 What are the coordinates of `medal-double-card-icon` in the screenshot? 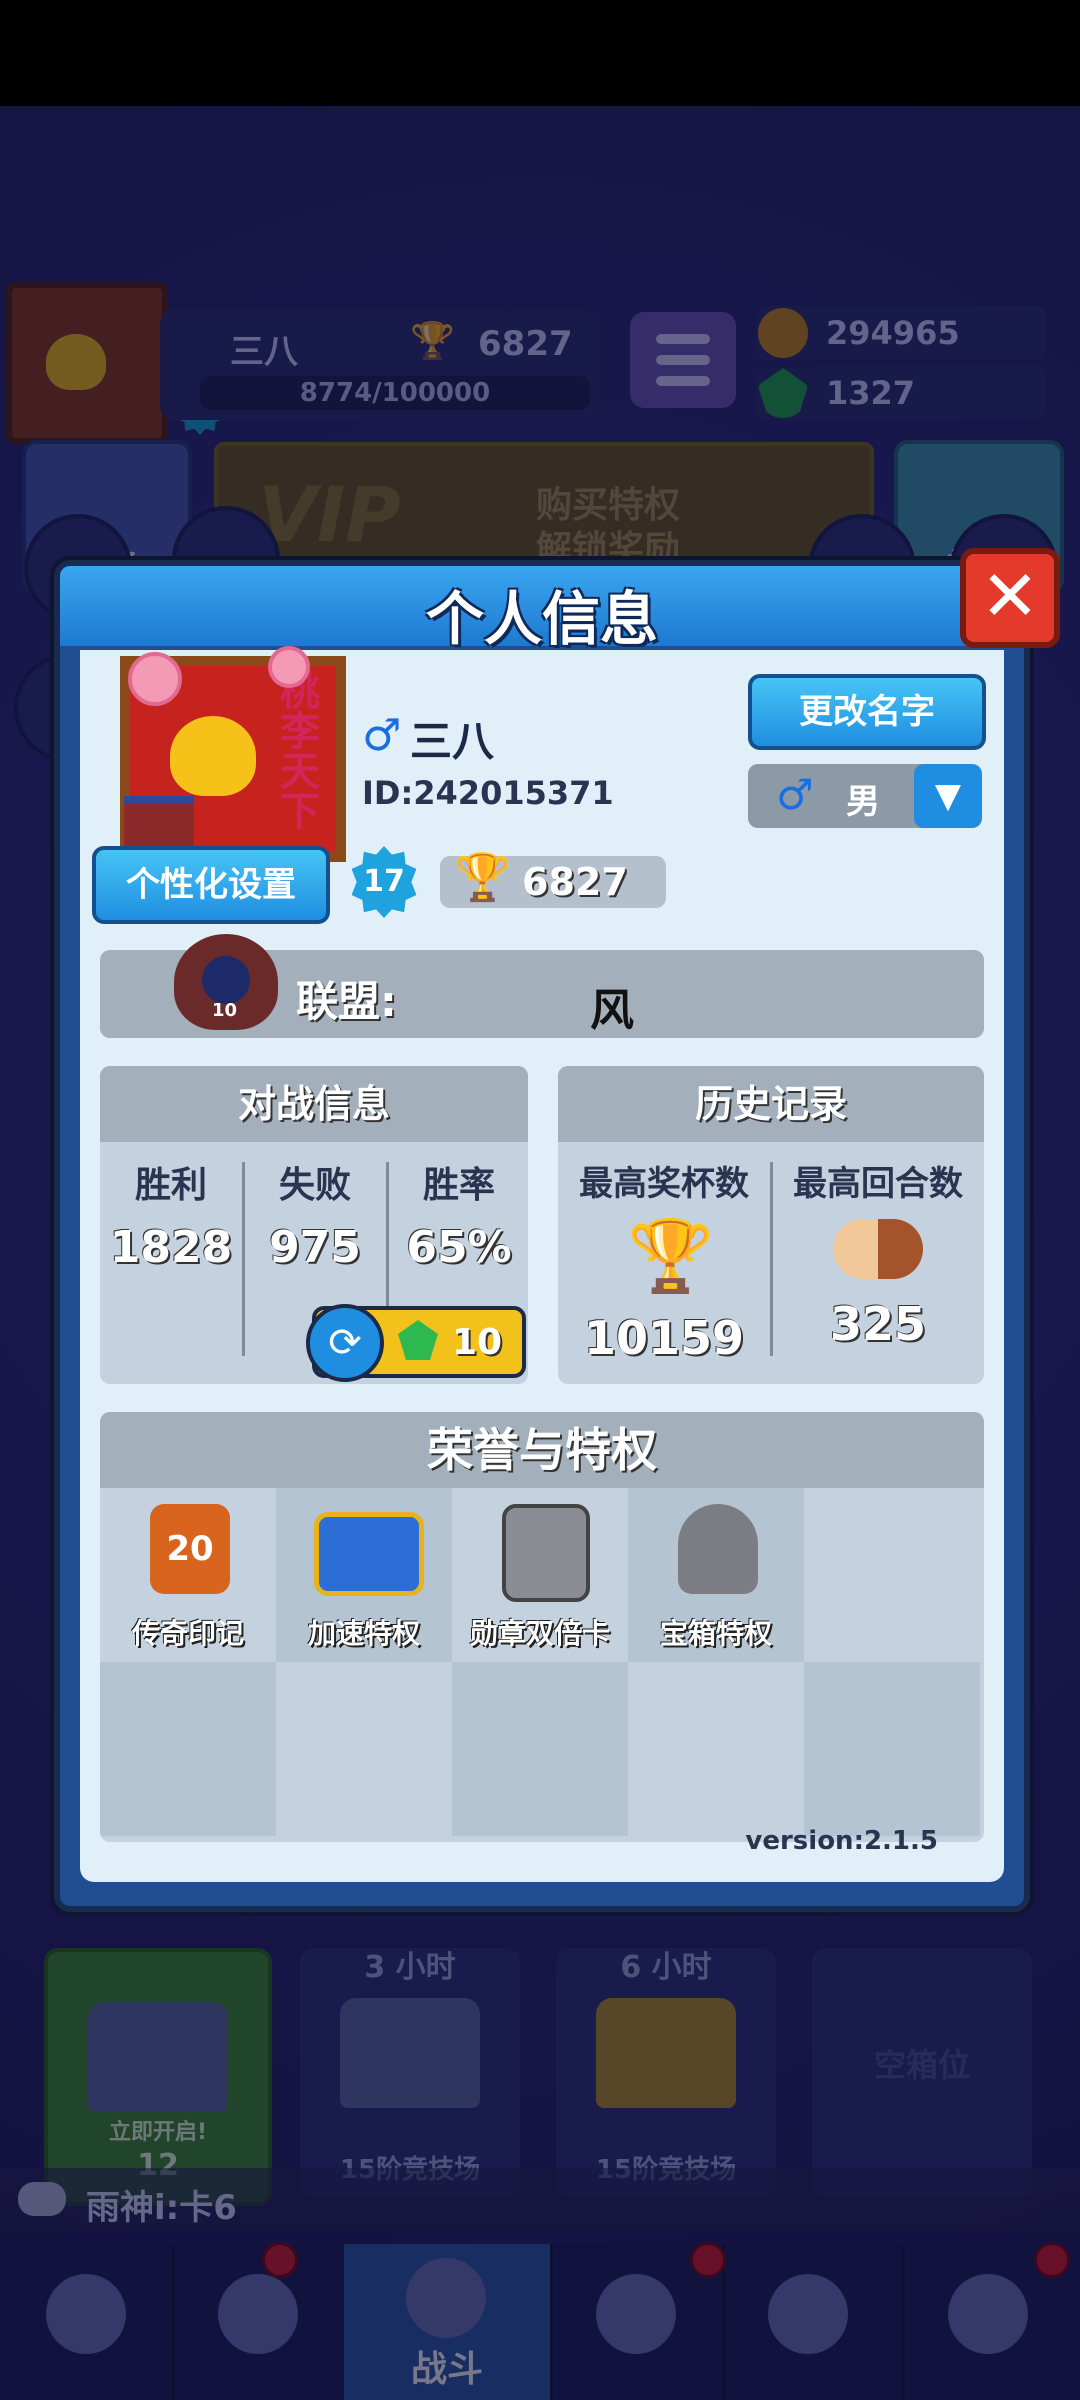 It's located at (546, 1553).